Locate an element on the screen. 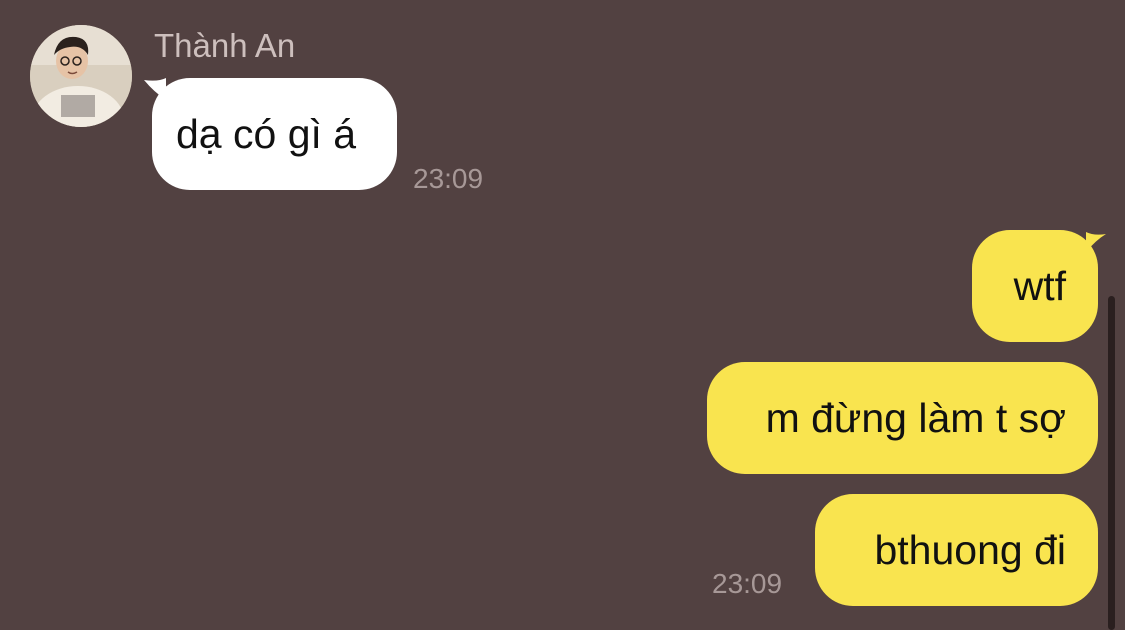 The height and width of the screenshot is (630, 1125). outgoing-message-bubble: bthuong đi is located at coordinates (956, 550).